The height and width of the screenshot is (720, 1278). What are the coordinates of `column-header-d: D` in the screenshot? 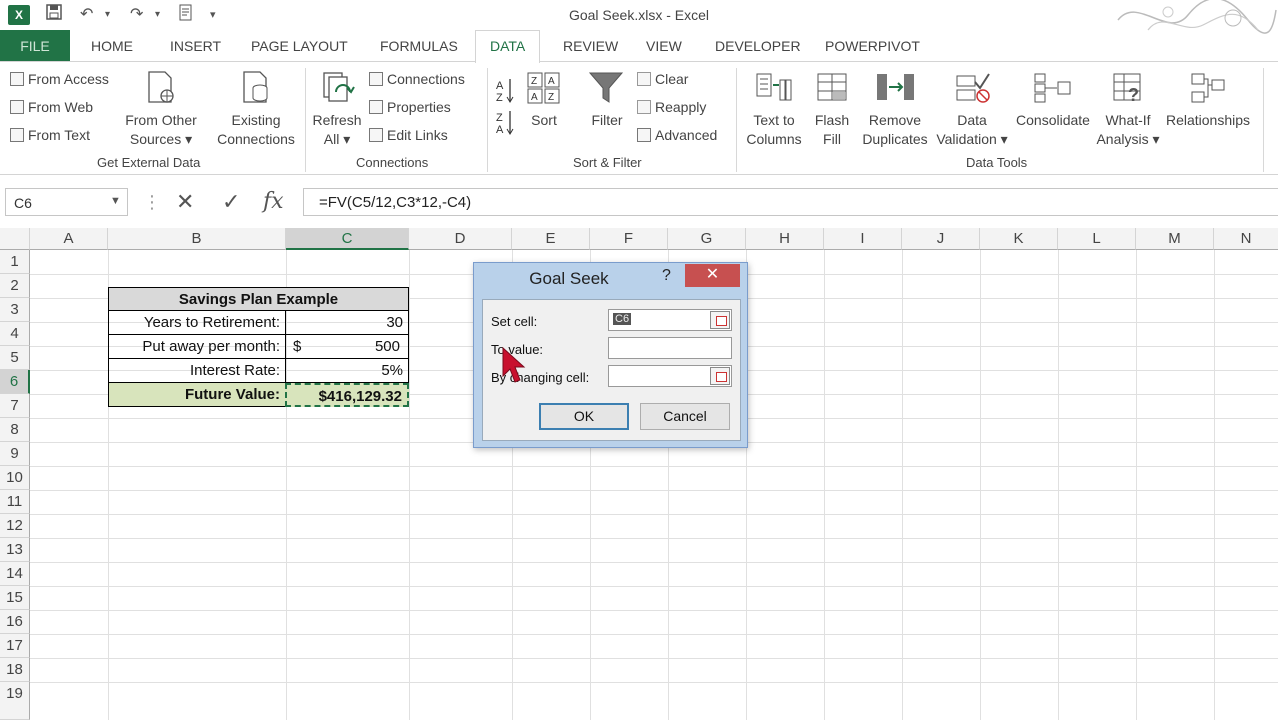 It's located at (460, 239).